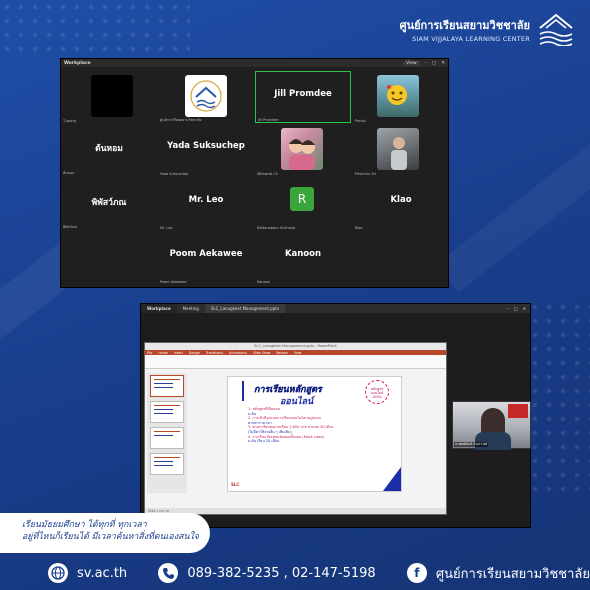 The image size is (590, 590). Describe the element at coordinates (214, 353) in the screenshot. I see `menu-item-transitions: Transitions` at that location.